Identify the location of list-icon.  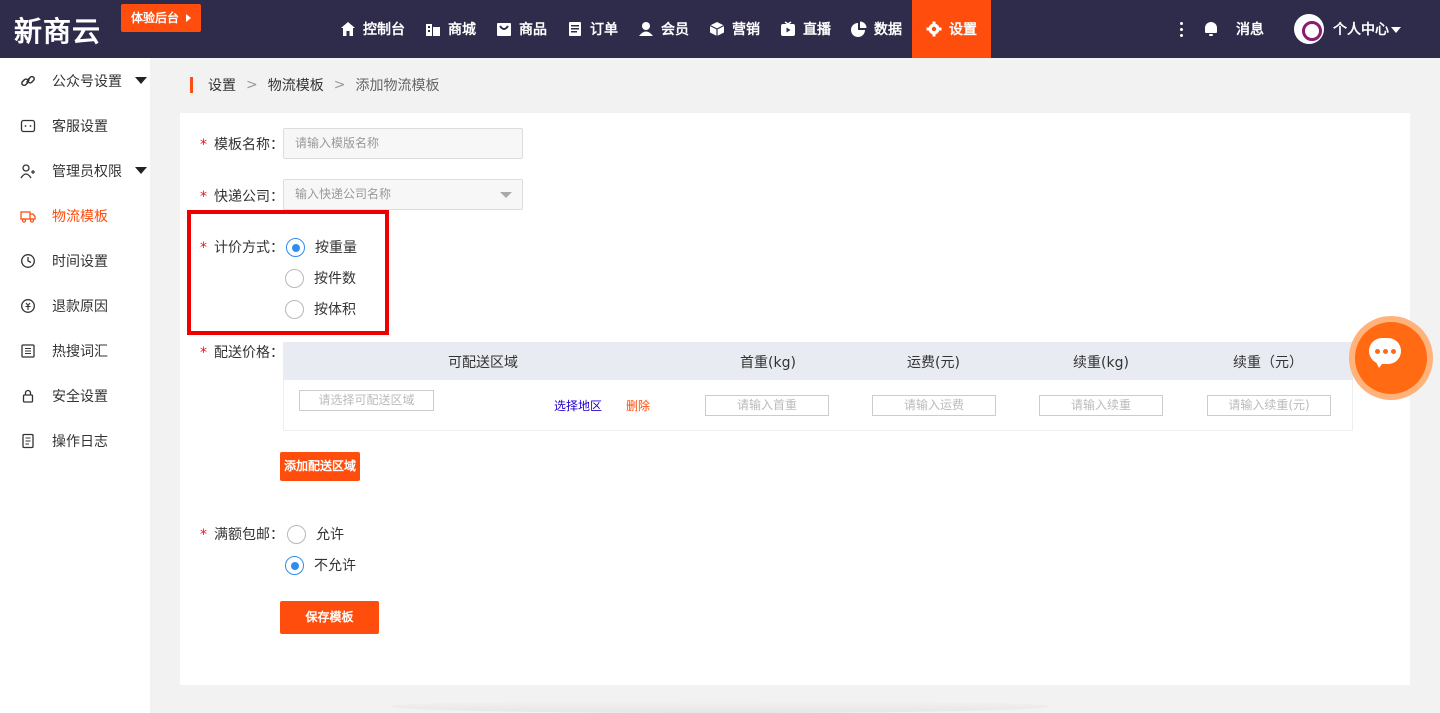
(28, 350).